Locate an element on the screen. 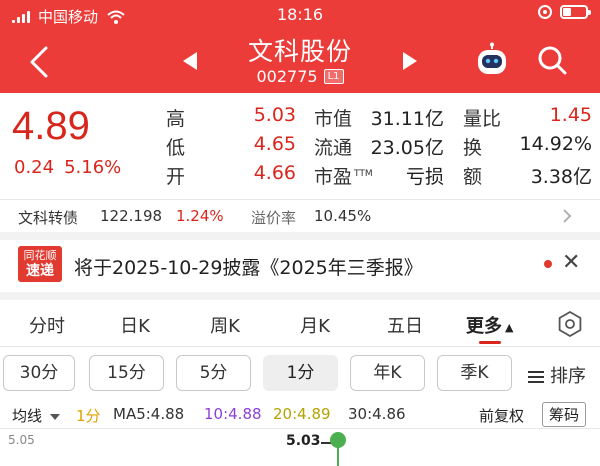 The height and width of the screenshot is (466, 600). turnover-label: 换 is located at coordinates (473, 148).